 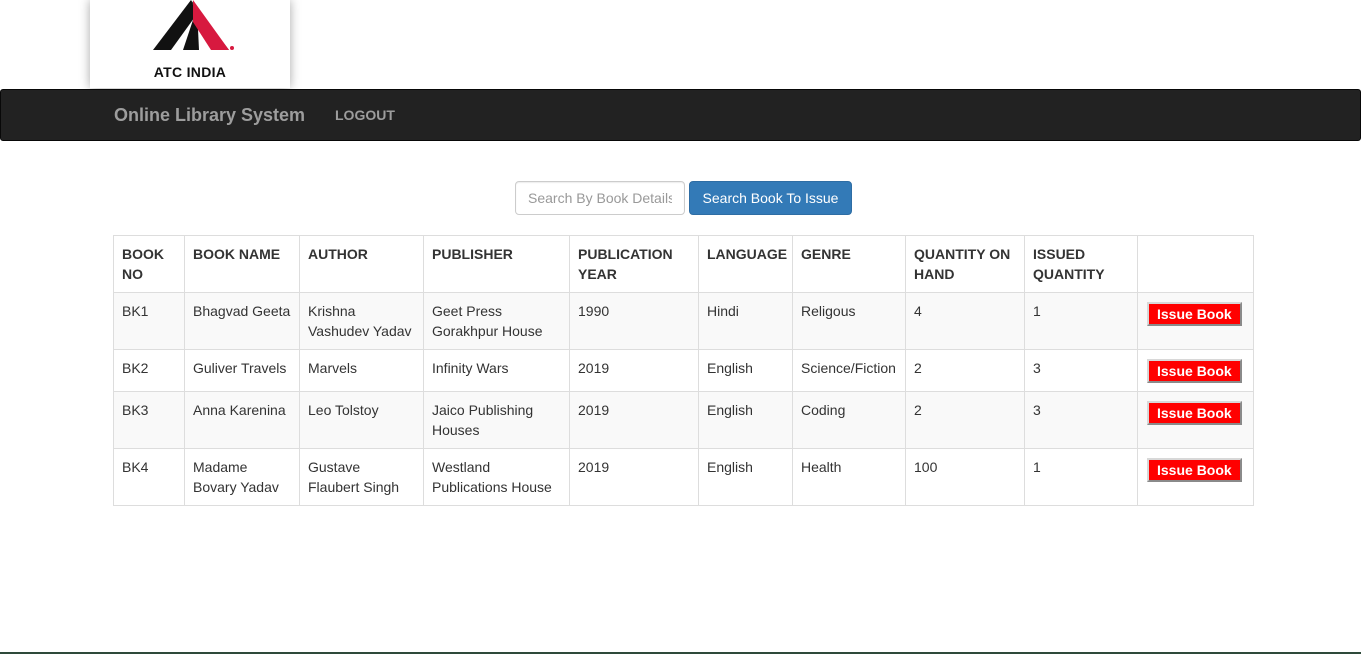 What do you see at coordinates (190, 72) in the screenshot?
I see `logo-text: ATC INDIA` at bounding box center [190, 72].